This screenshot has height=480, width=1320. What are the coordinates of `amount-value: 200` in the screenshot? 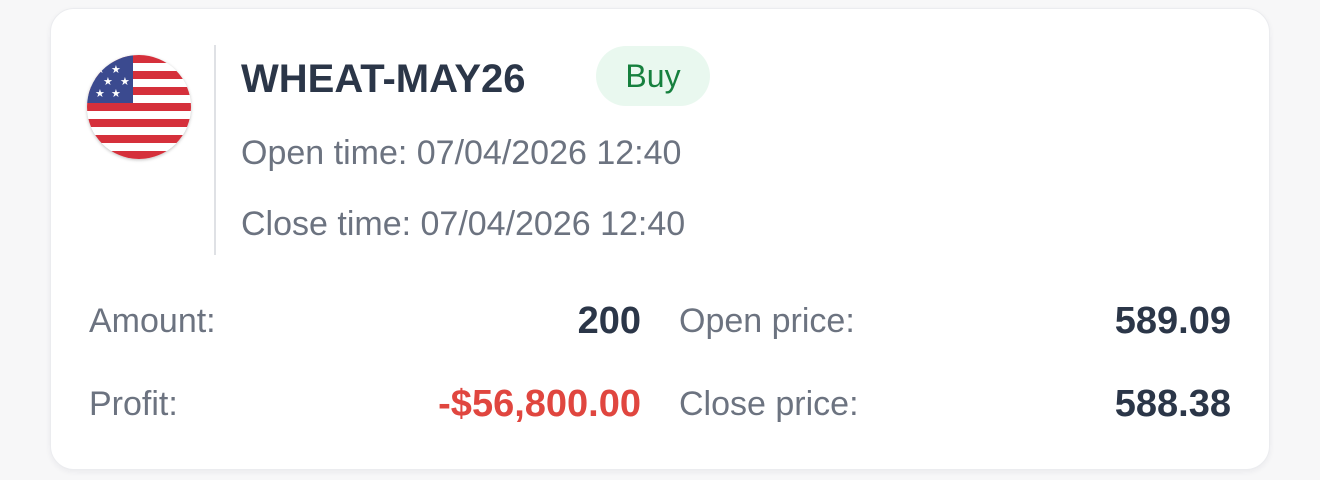 It's located at (609, 321).